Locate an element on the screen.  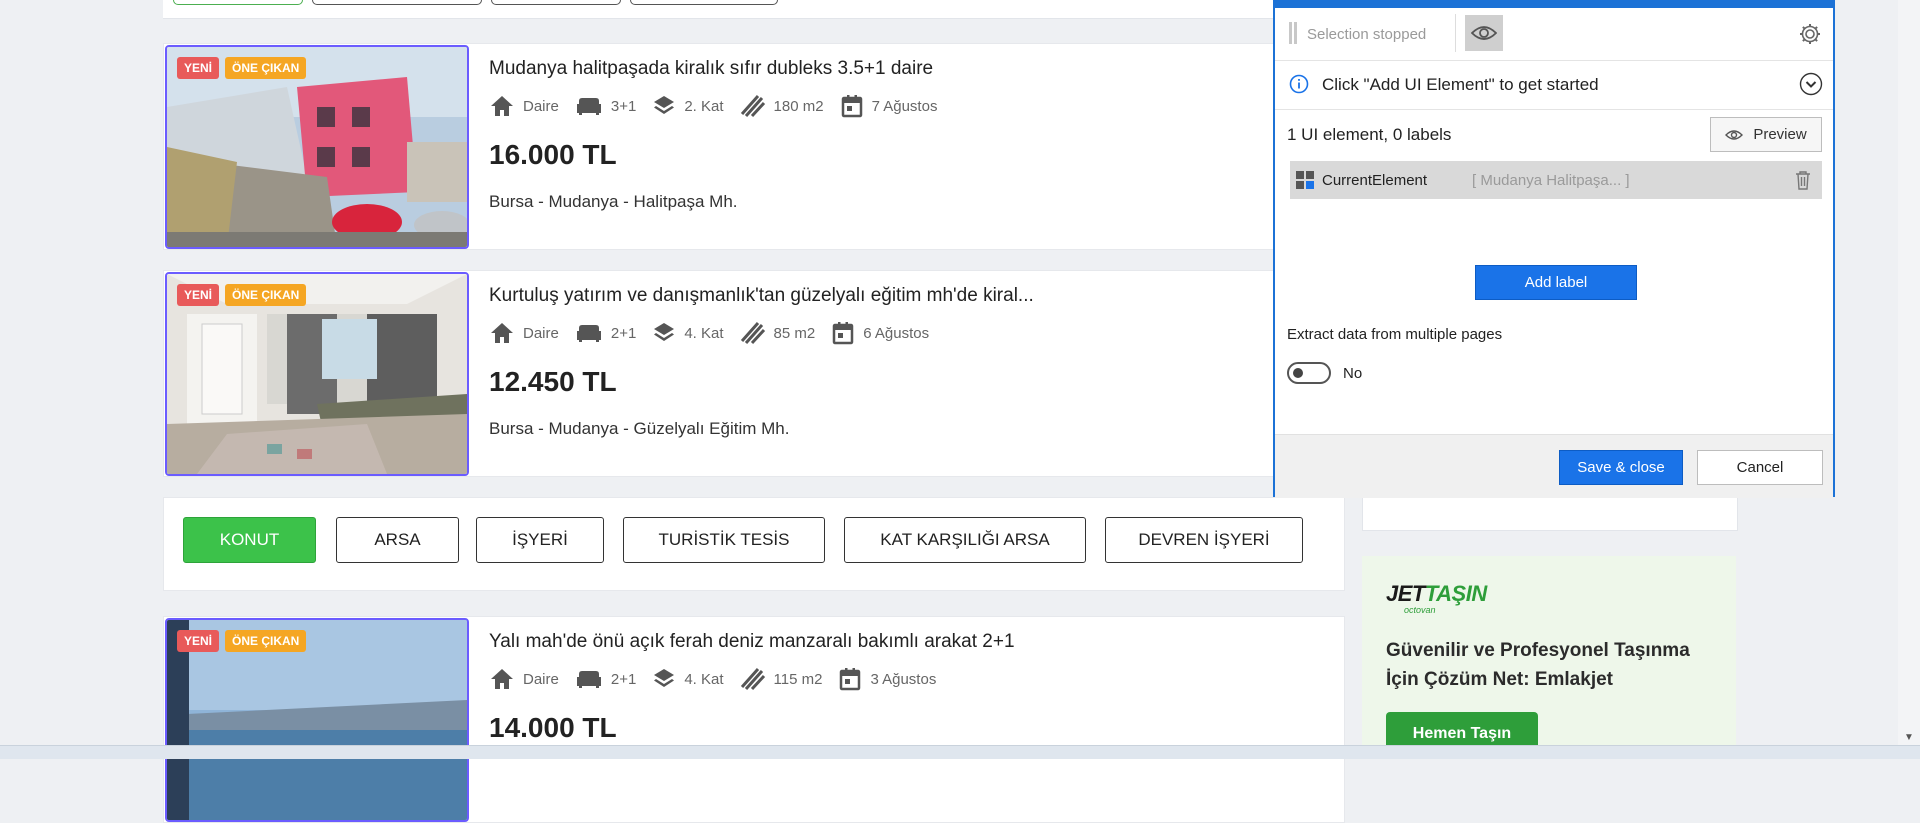
info-icon is located at coordinates (1299, 84).